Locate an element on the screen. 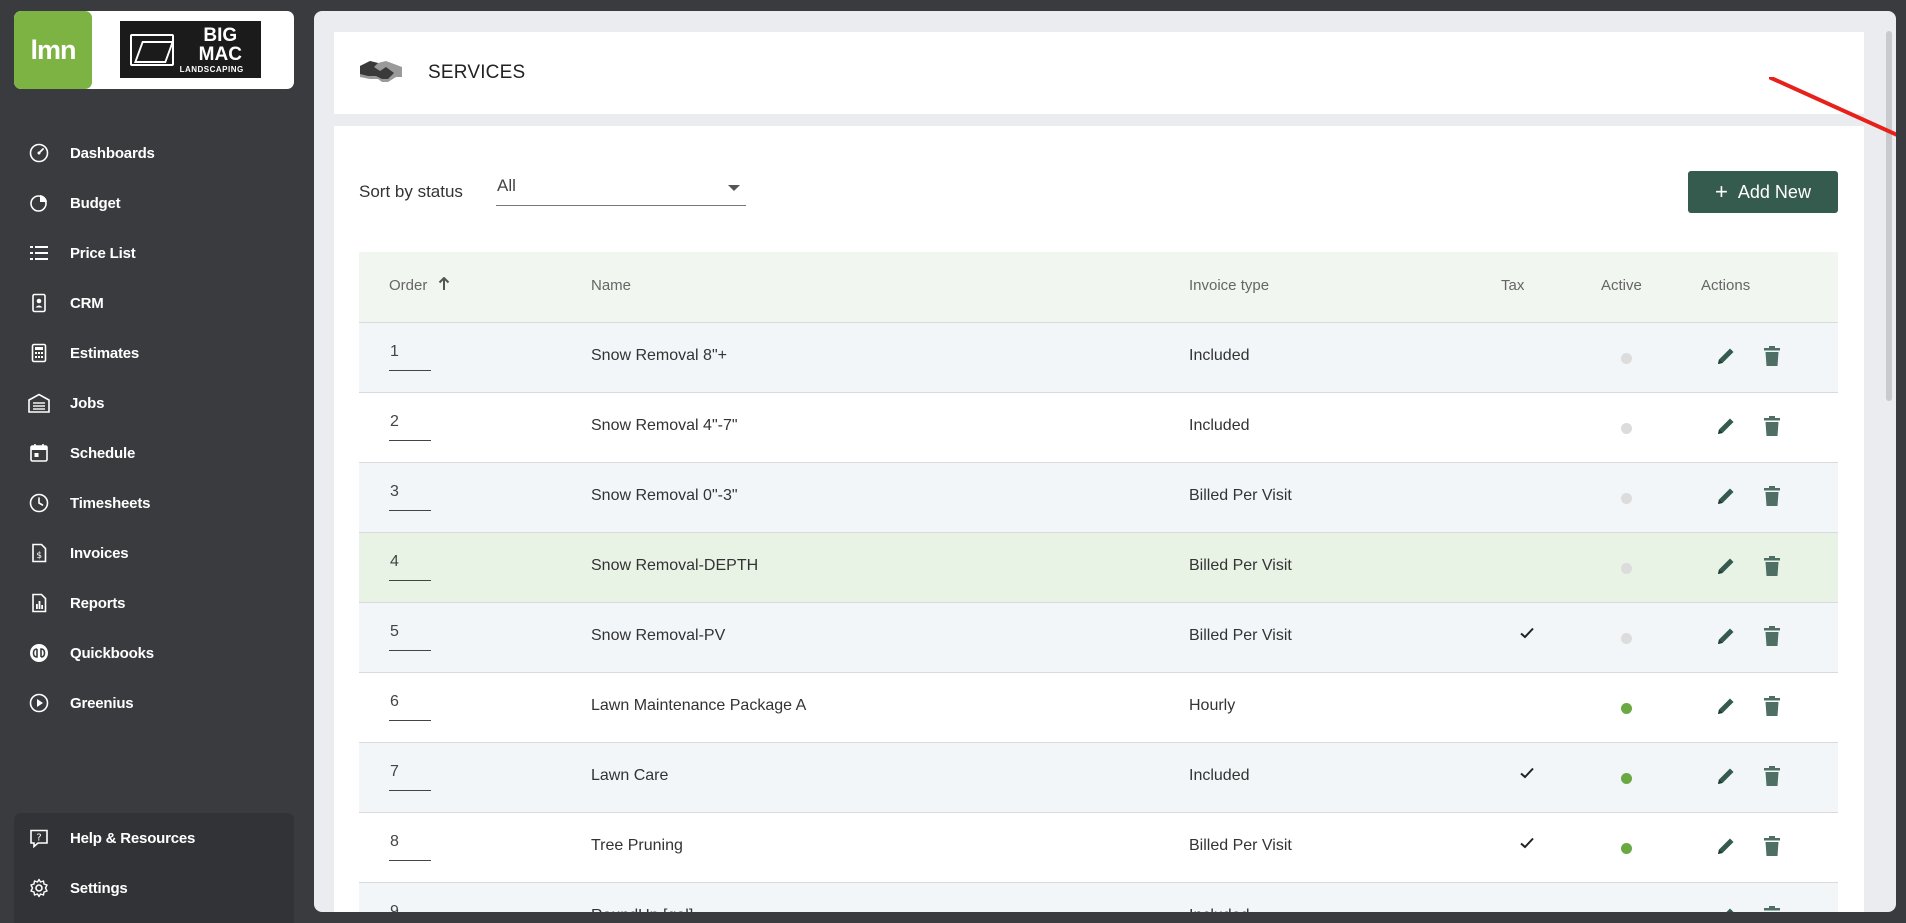 The image size is (1906, 923). logo-area: lmn BIG MAC LANDSCAPING is located at coordinates (154, 50).